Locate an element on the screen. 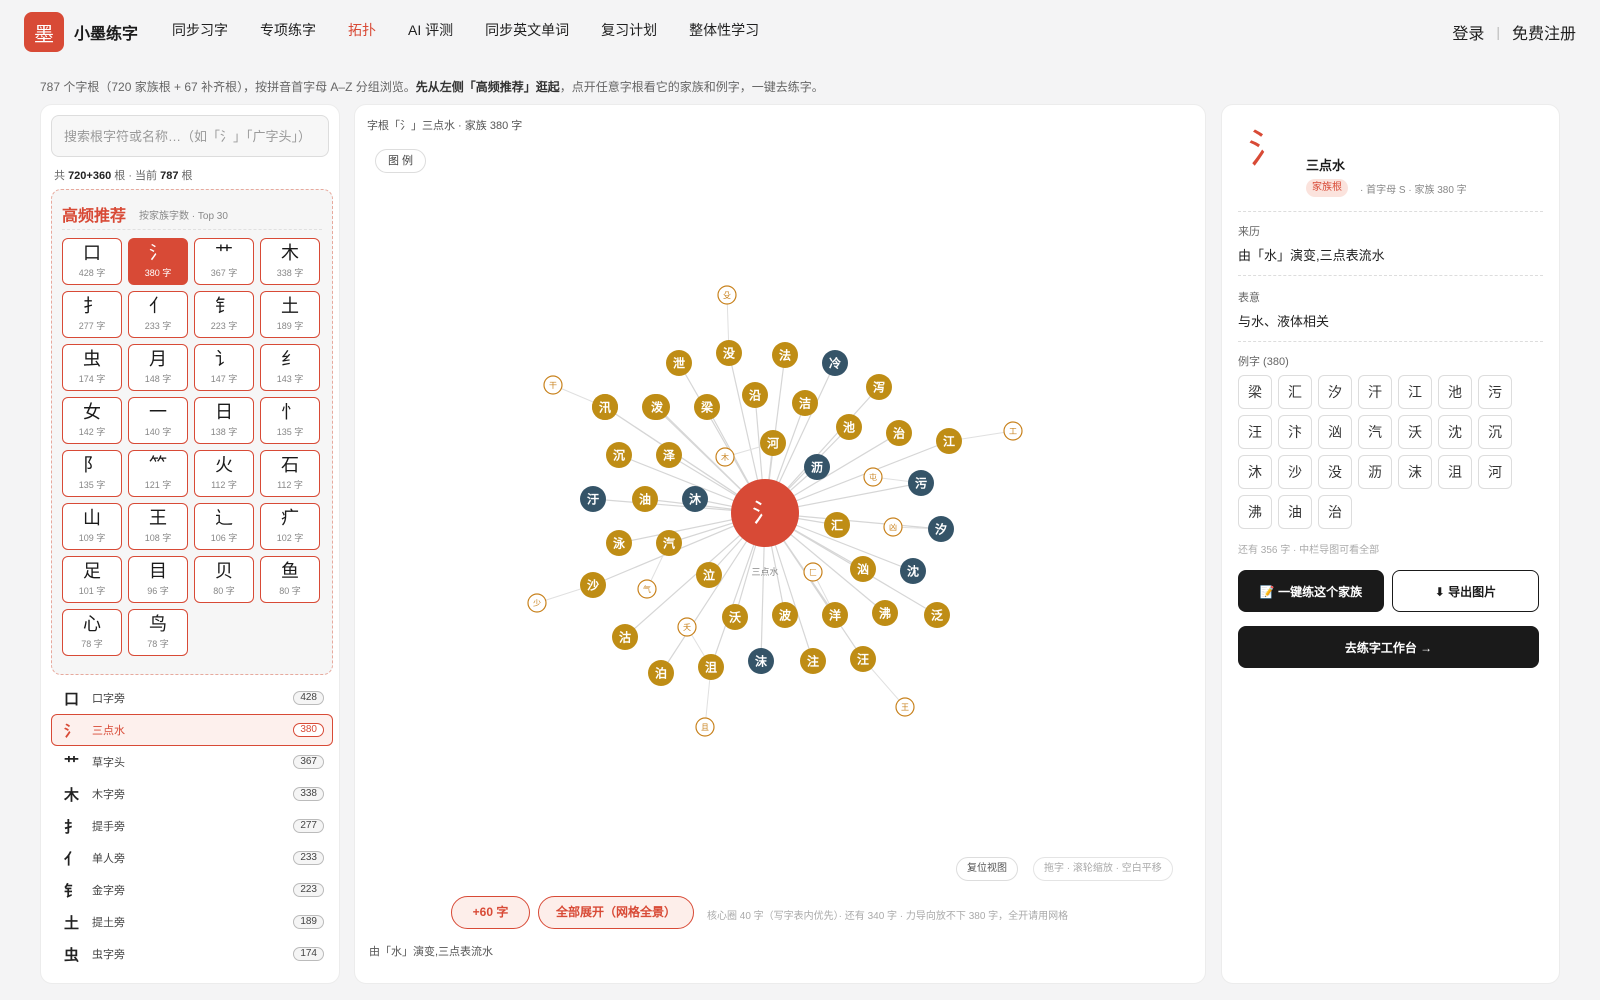 This screenshot has height=1000, width=1600. legend-button: 图 例 is located at coordinates (401, 161).